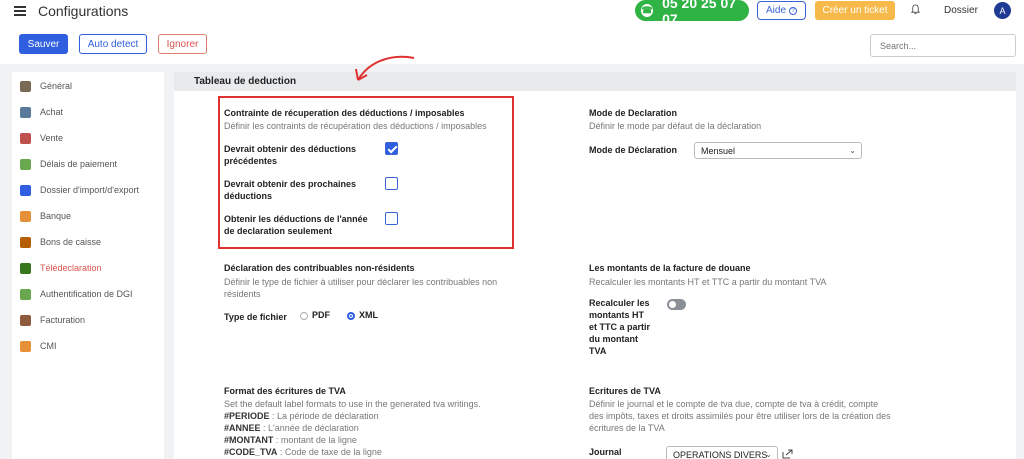 The width and height of the screenshot is (1024, 459). I want to click on cart-icon, so click(25, 112).